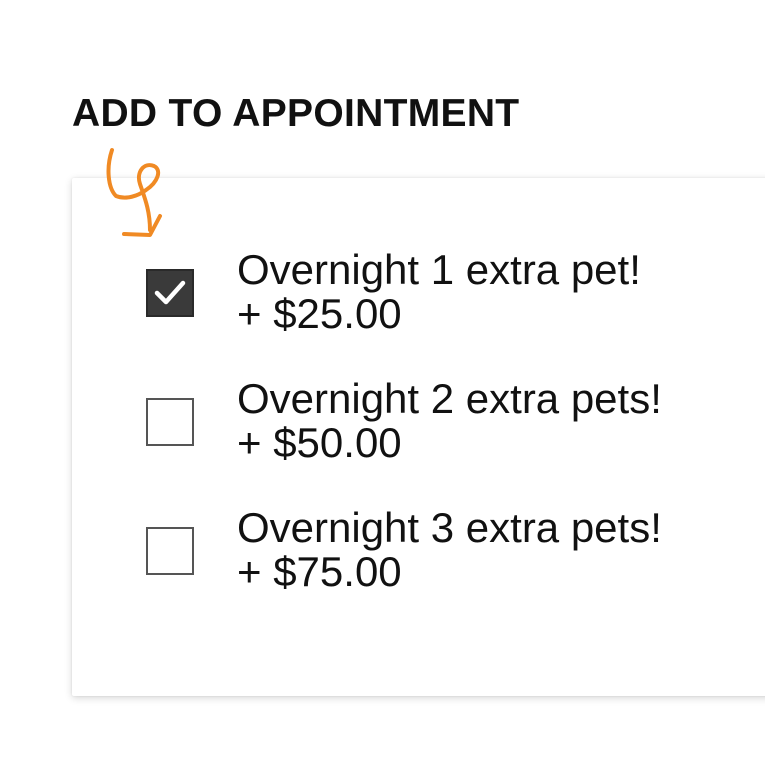  I want to click on option-overnight-1-extra-pet: Overnight 1 extra pet! + $25.00, so click(393, 292).